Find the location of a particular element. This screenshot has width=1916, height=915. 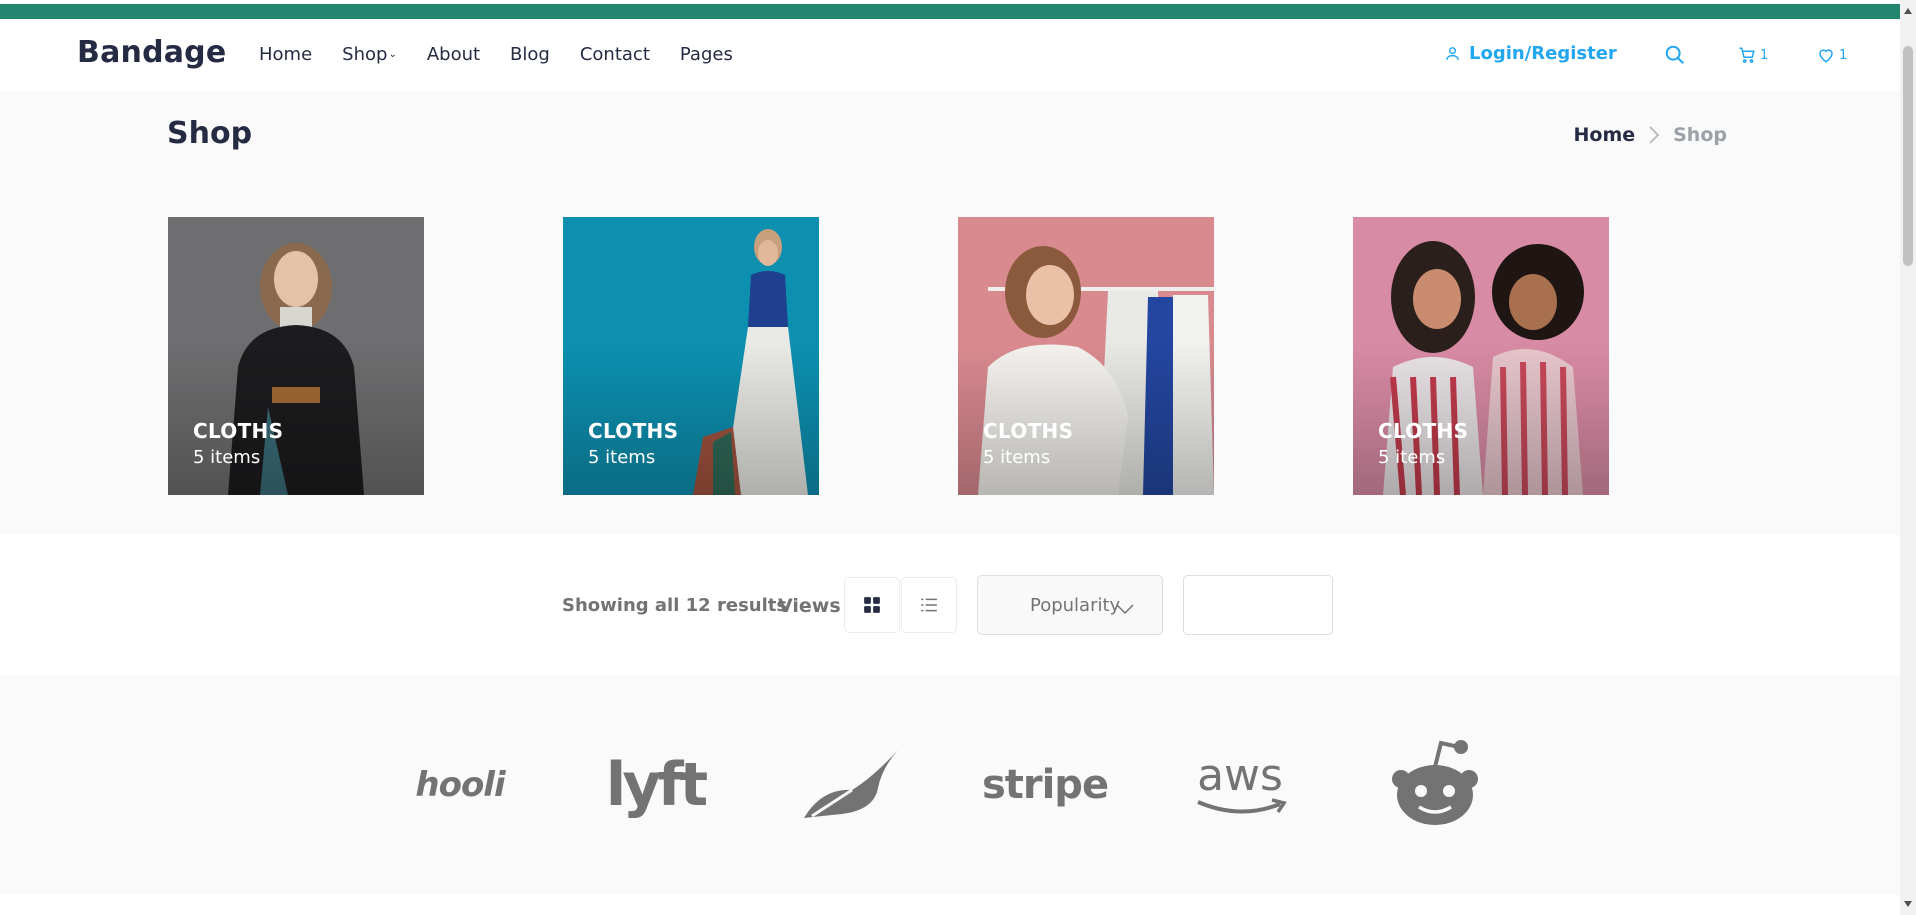

nav-shop: Shop⌄ is located at coordinates (369, 54).